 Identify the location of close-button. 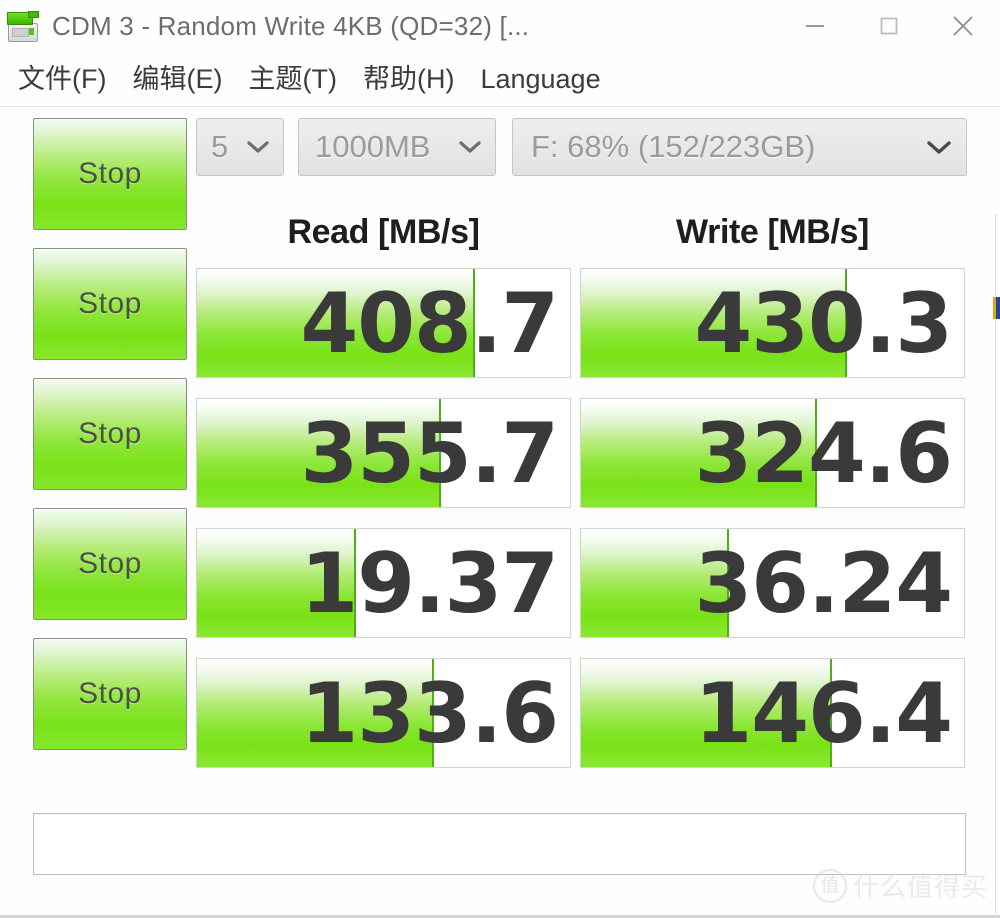
(963, 26).